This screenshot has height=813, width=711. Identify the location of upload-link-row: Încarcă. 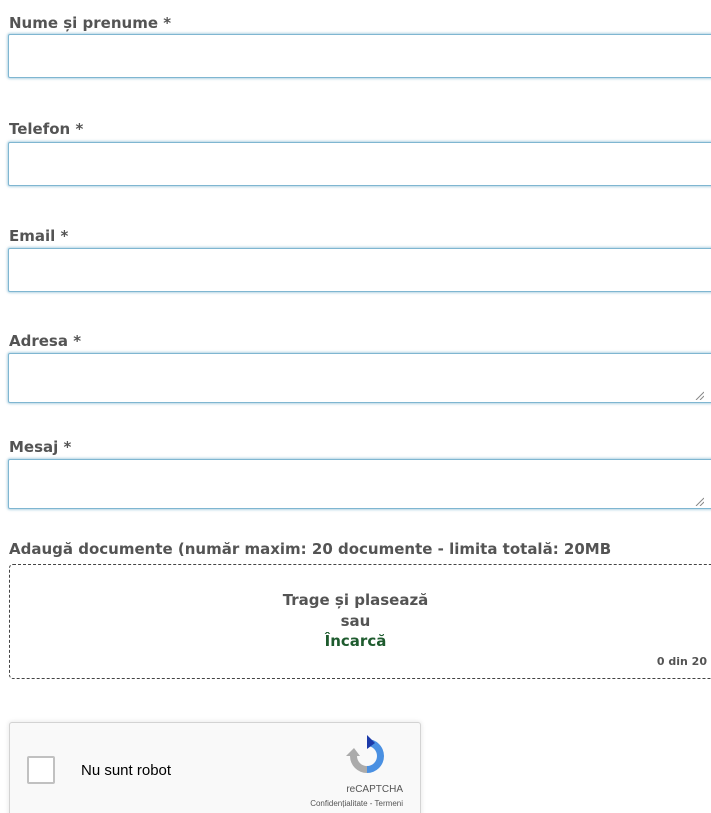
(355, 641).